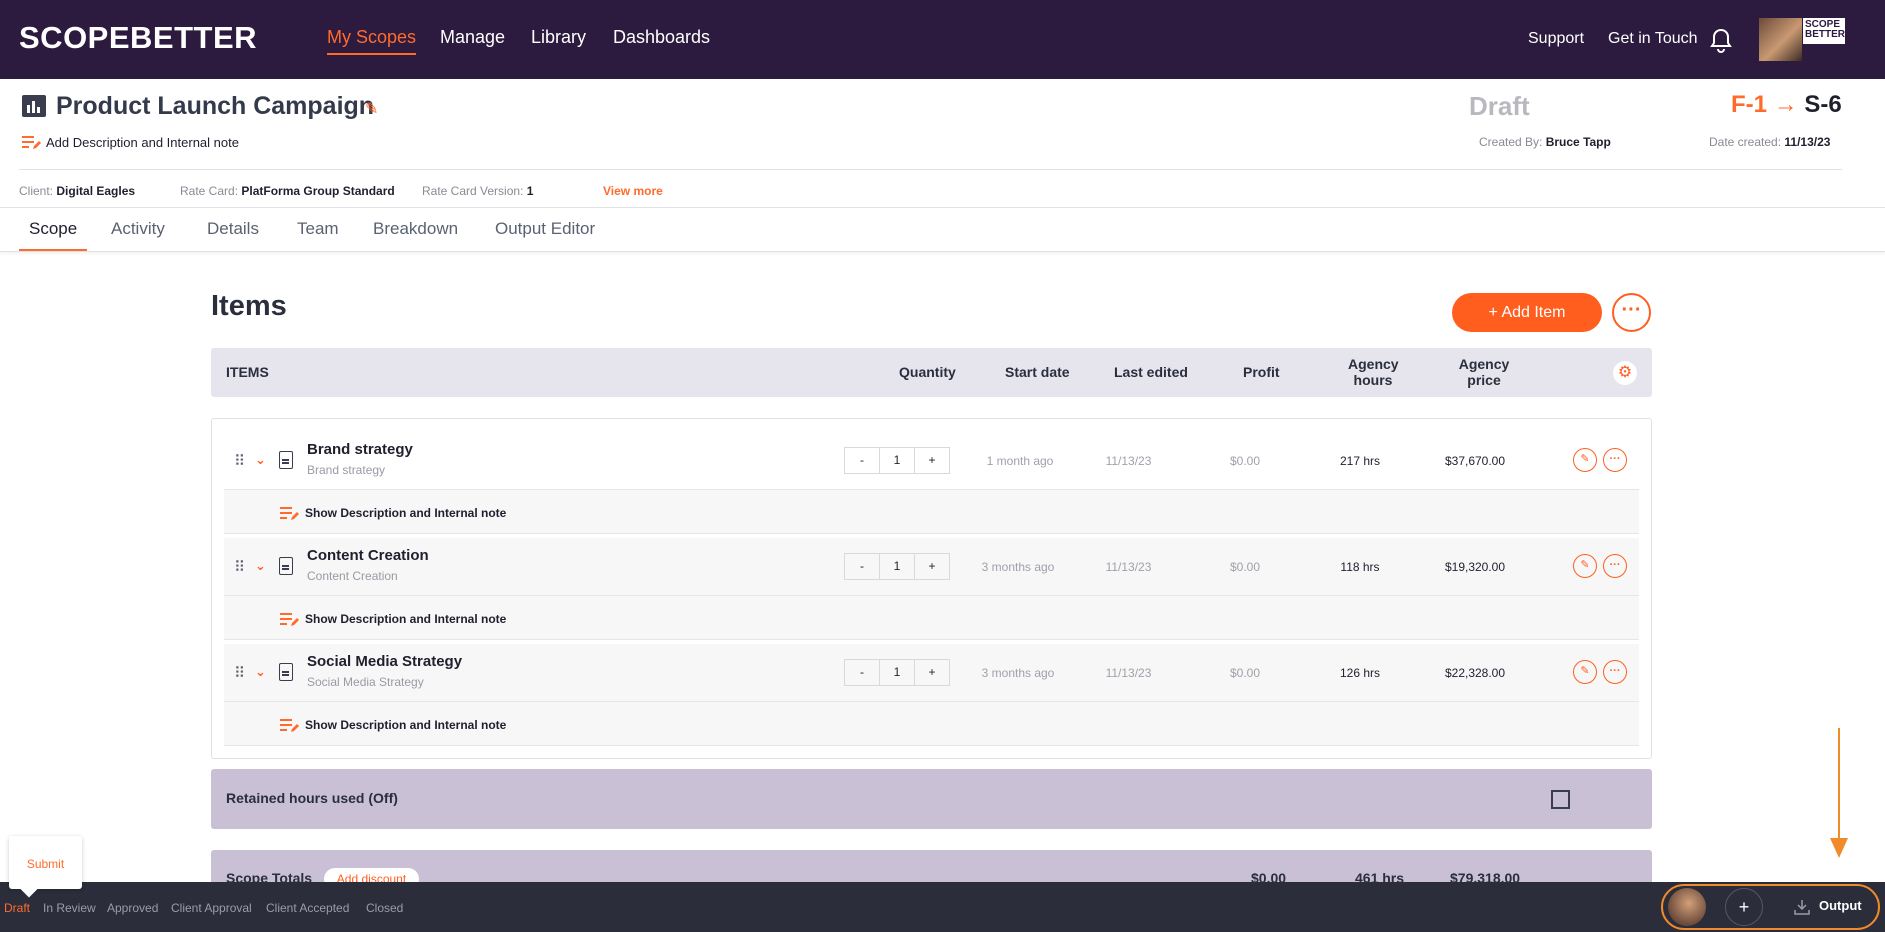 The height and width of the screenshot is (932, 1885). Describe the element at coordinates (247, 372) in the screenshot. I see `col-items: ITEMS` at that location.